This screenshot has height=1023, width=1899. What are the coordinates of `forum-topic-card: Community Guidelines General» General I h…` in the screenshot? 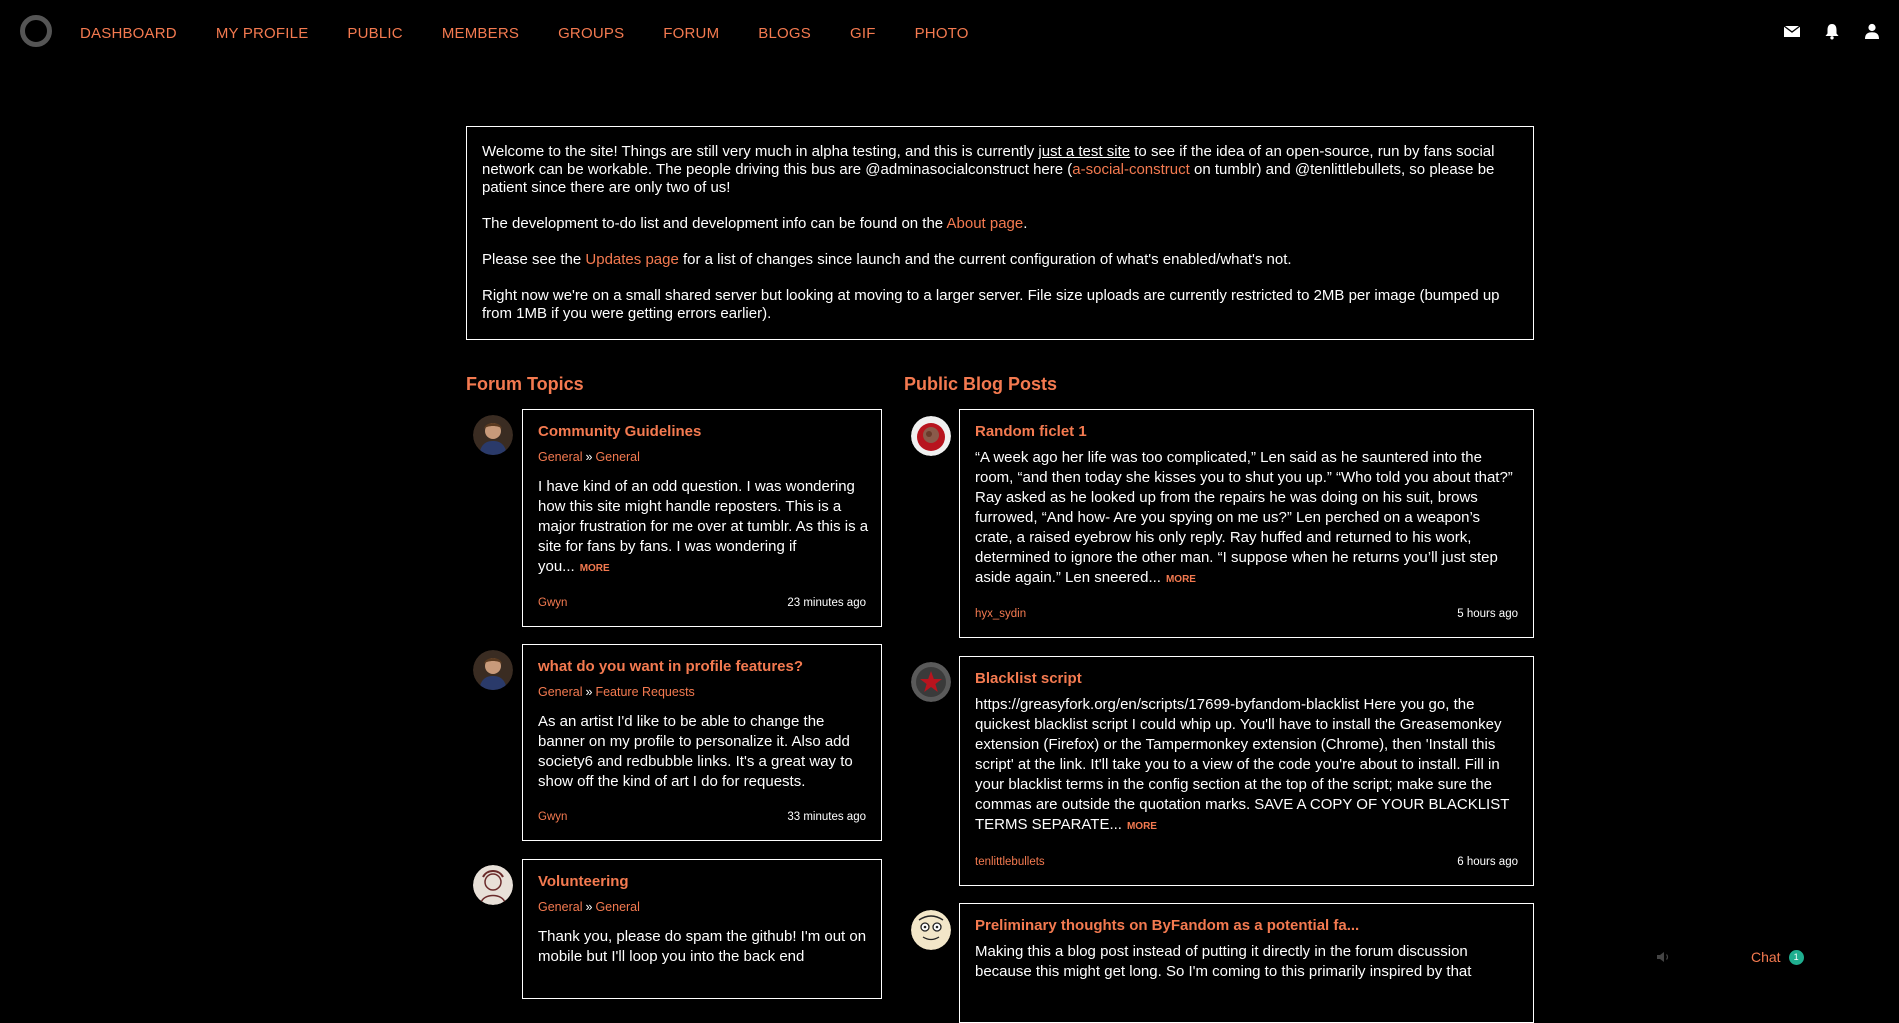 It's located at (702, 518).